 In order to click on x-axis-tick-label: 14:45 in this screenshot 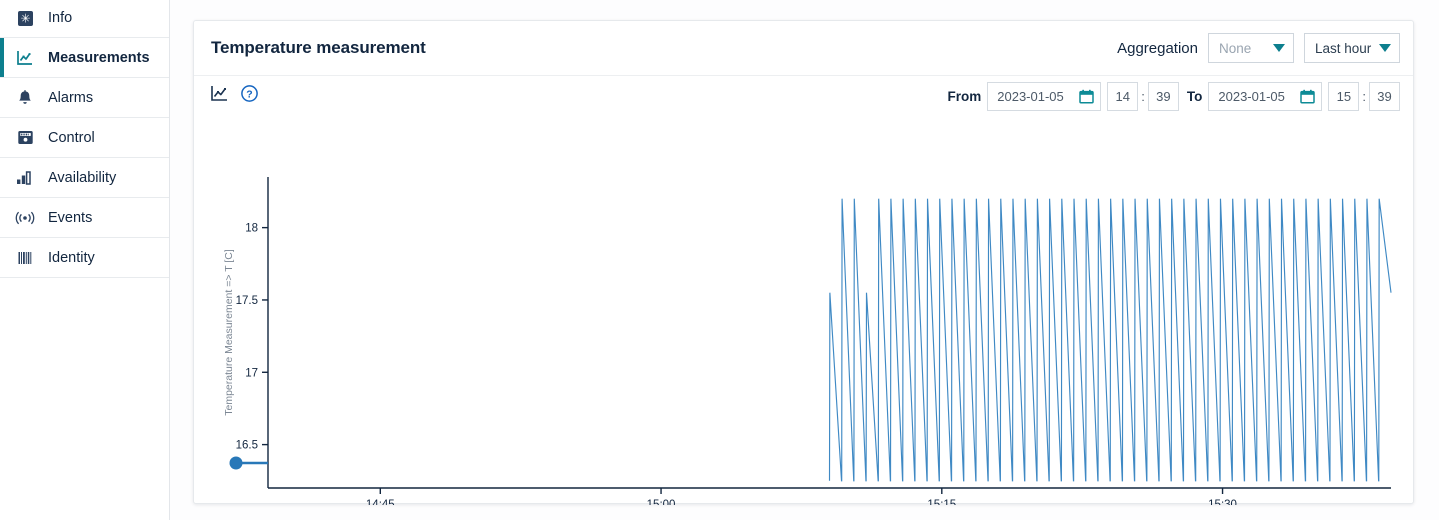, I will do `click(380, 502)`.